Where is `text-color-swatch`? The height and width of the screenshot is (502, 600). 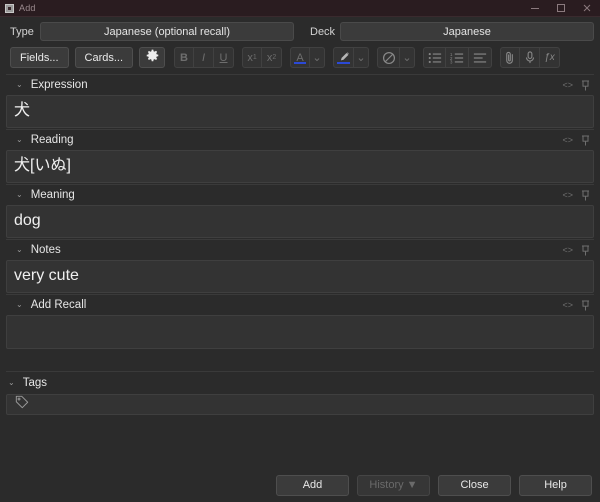
text-color-swatch is located at coordinates (300, 63).